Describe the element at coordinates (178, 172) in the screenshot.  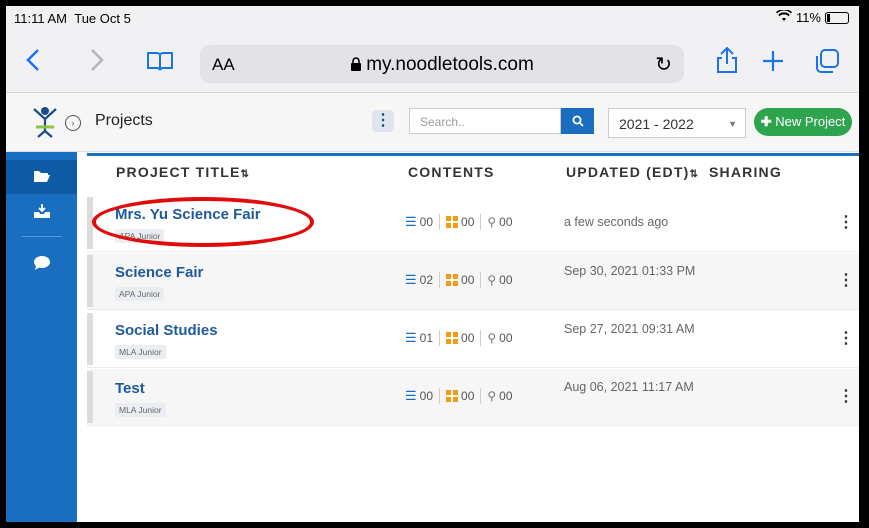
I see `column-title-label: PROJECT TITLE` at that location.